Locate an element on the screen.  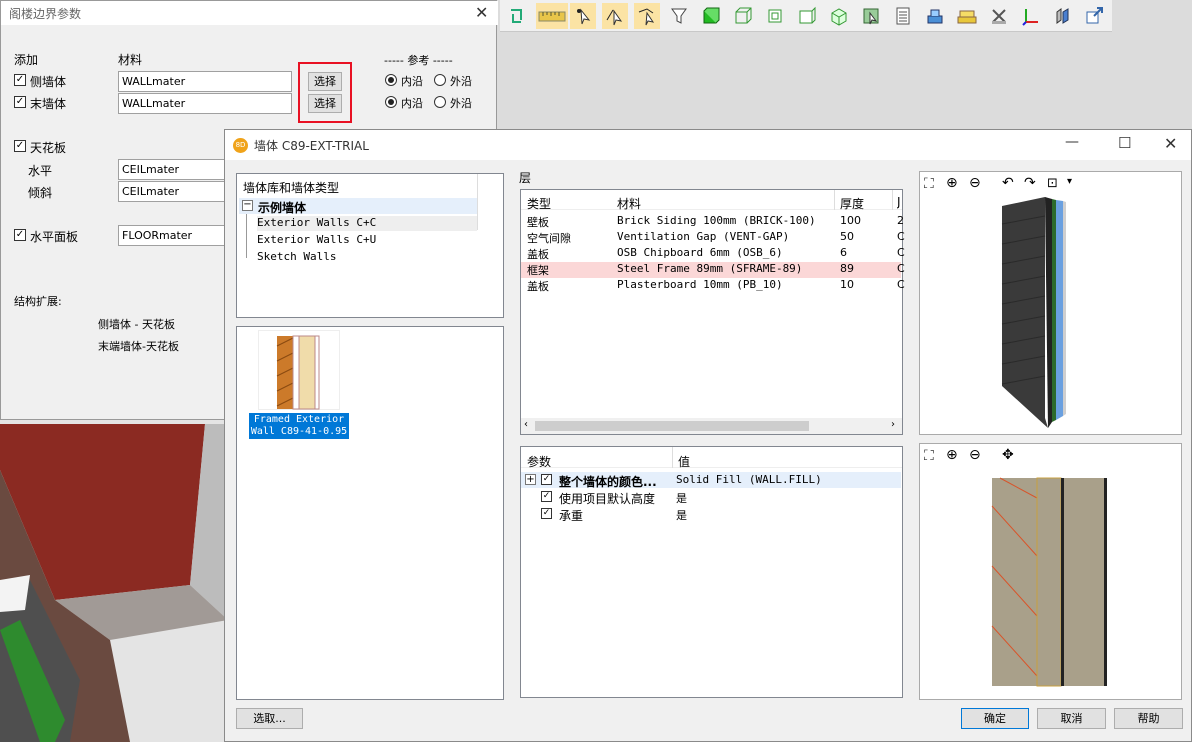
floor-checkbox: ✓ is located at coordinates (20, 235).